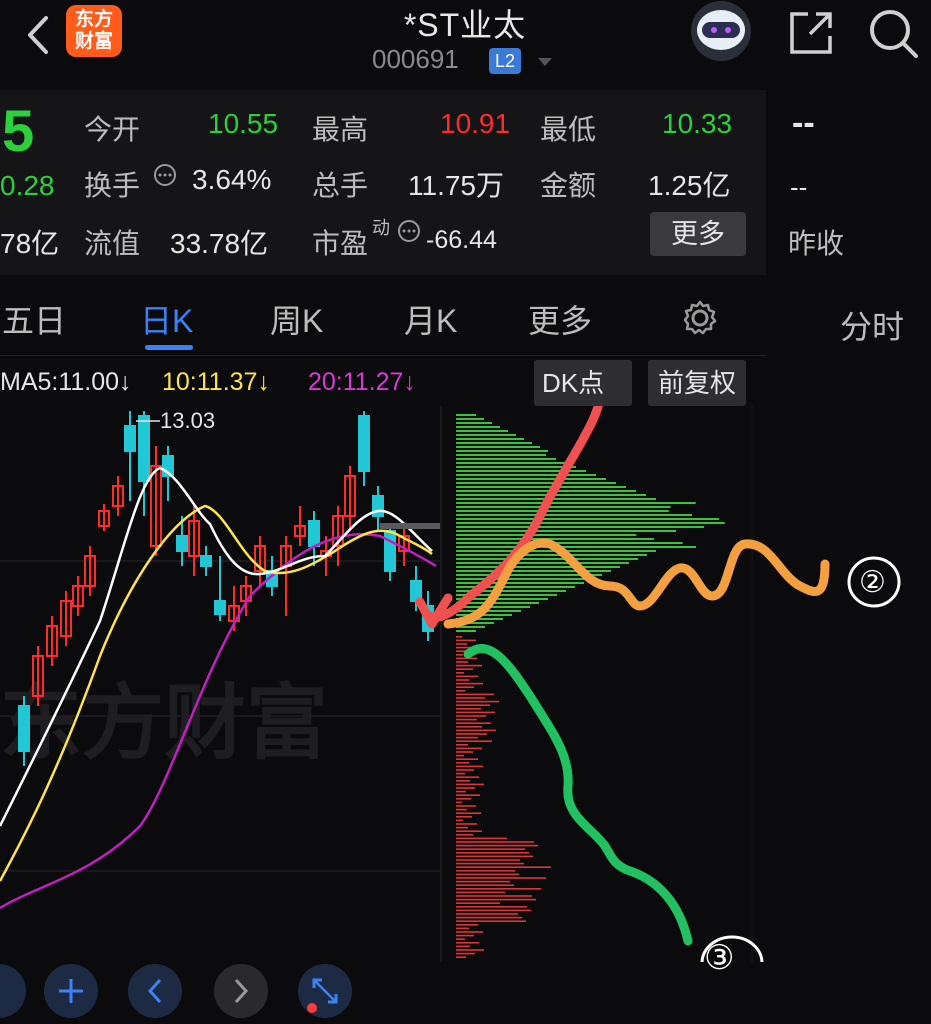 This screenshot has height=1024, width=931. I want to click on share-icon, so click(811, 33).